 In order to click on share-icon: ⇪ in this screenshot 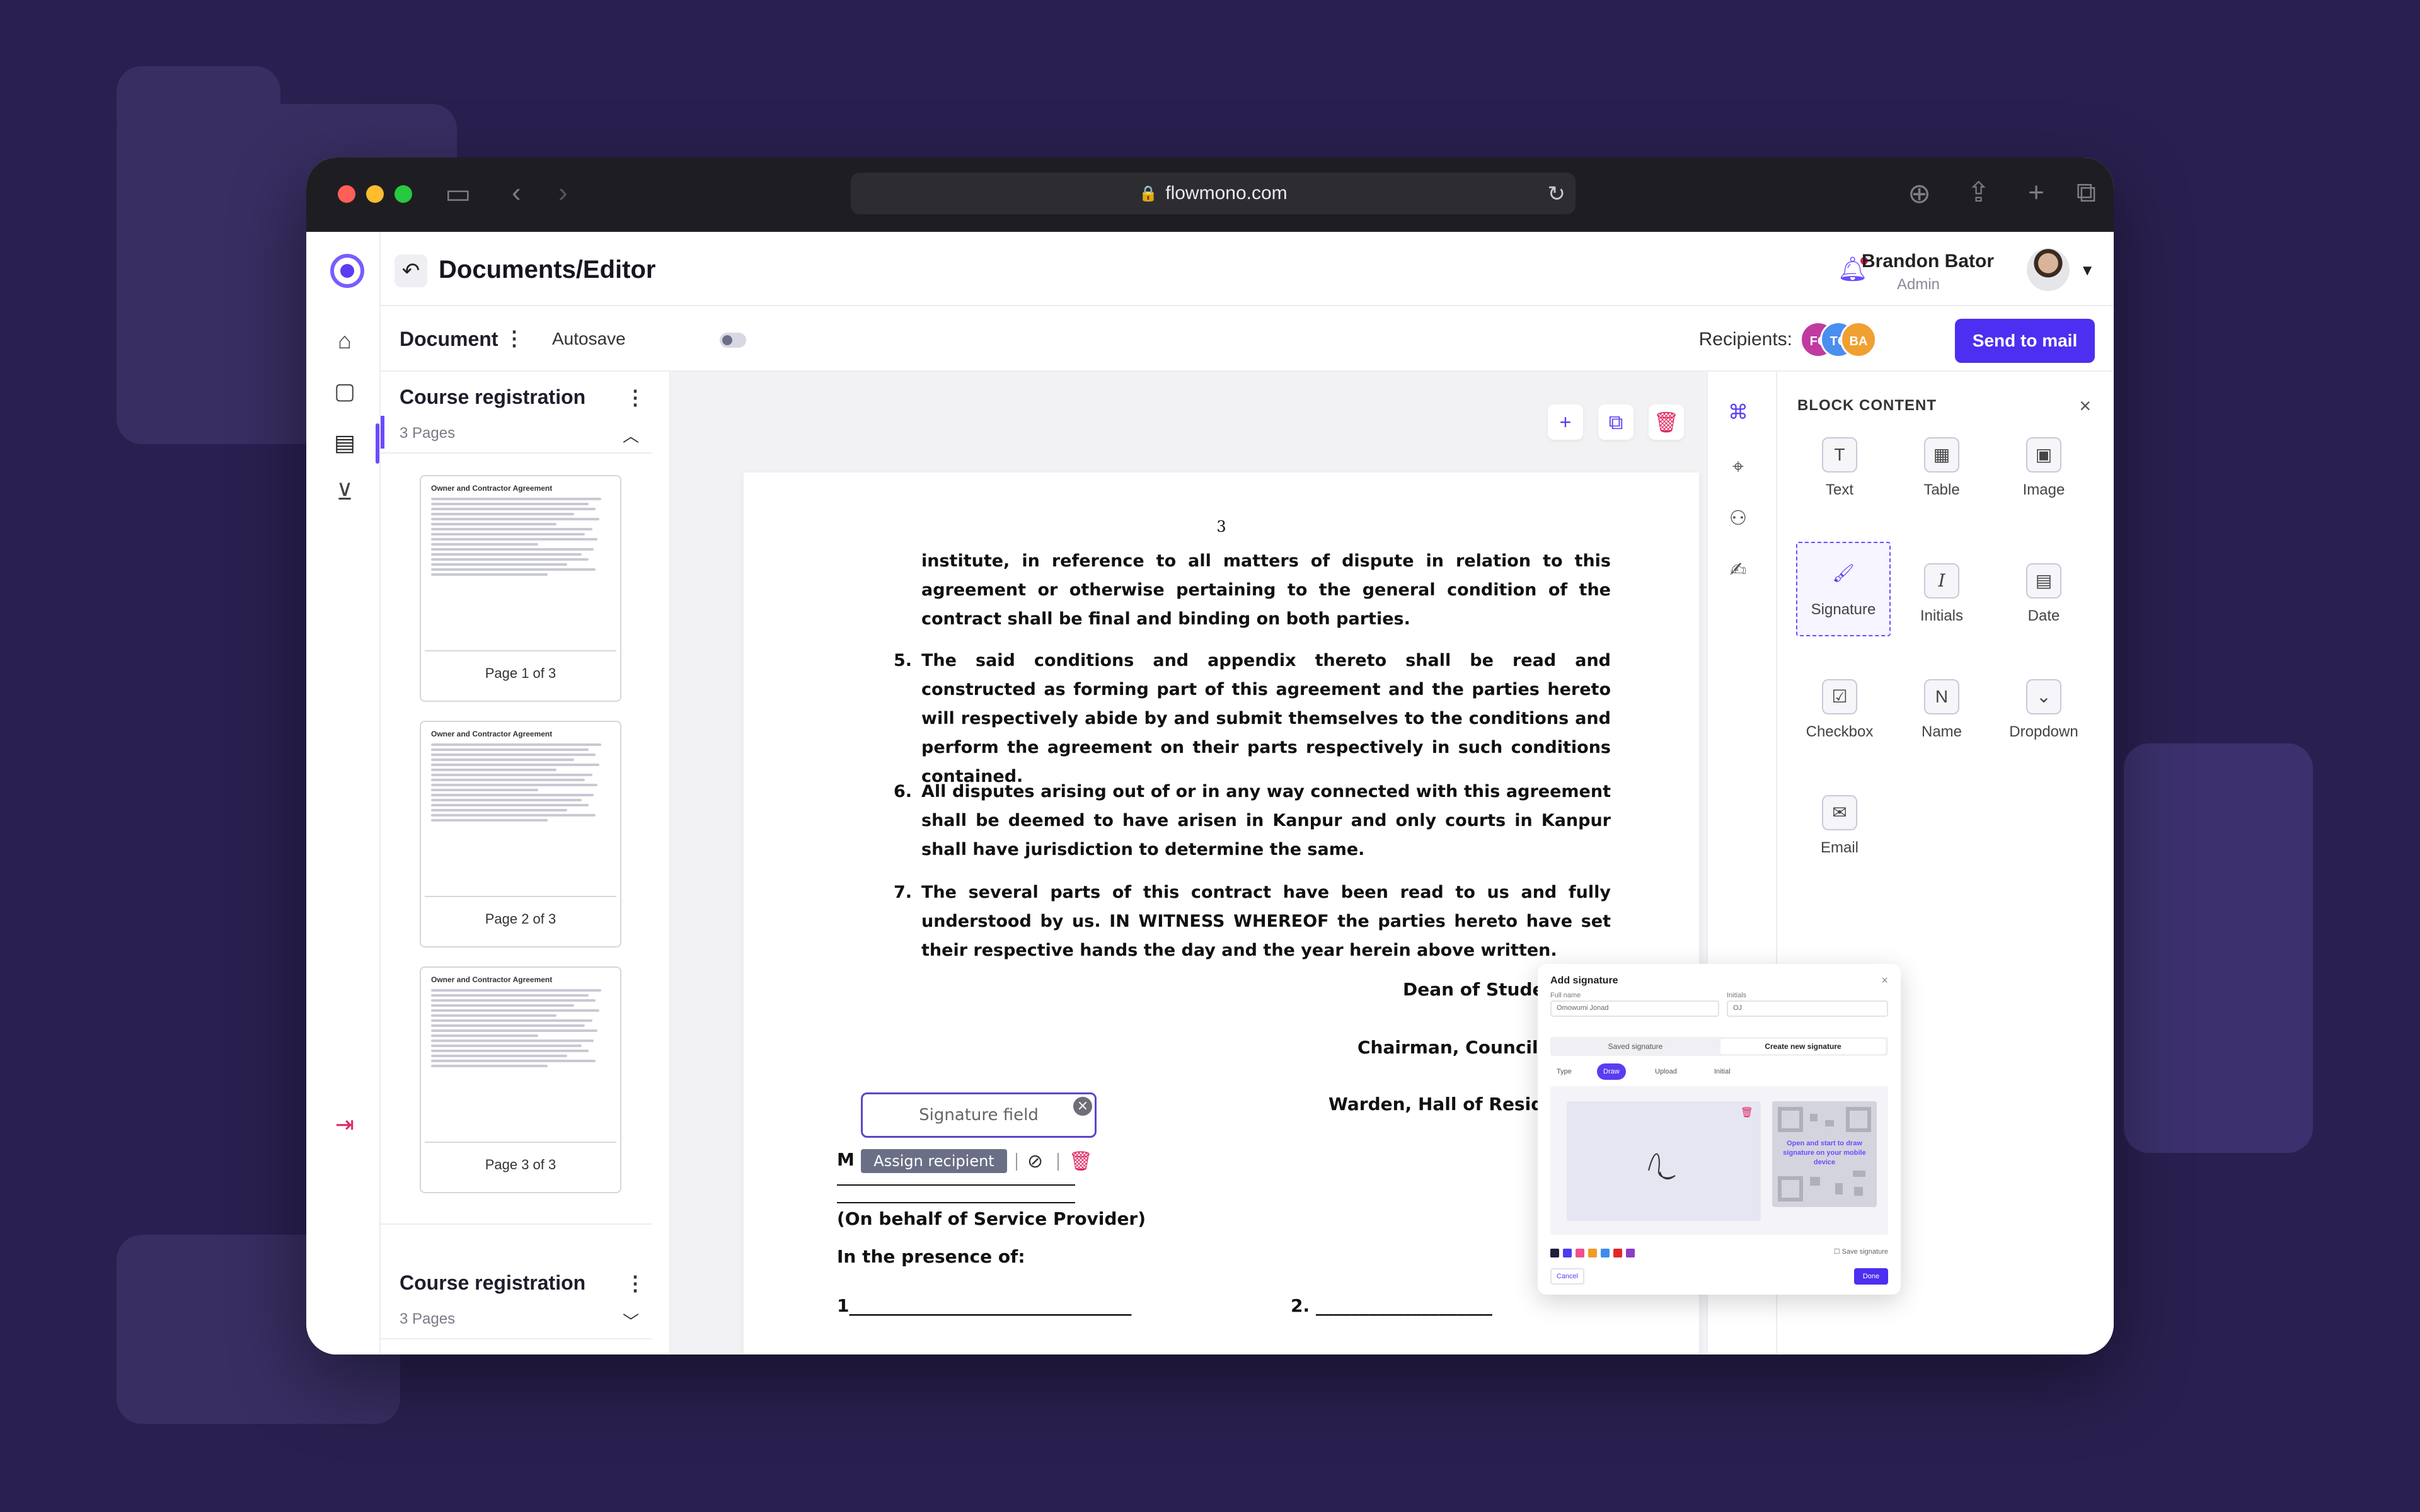, I will do `click(1979, 193)`.